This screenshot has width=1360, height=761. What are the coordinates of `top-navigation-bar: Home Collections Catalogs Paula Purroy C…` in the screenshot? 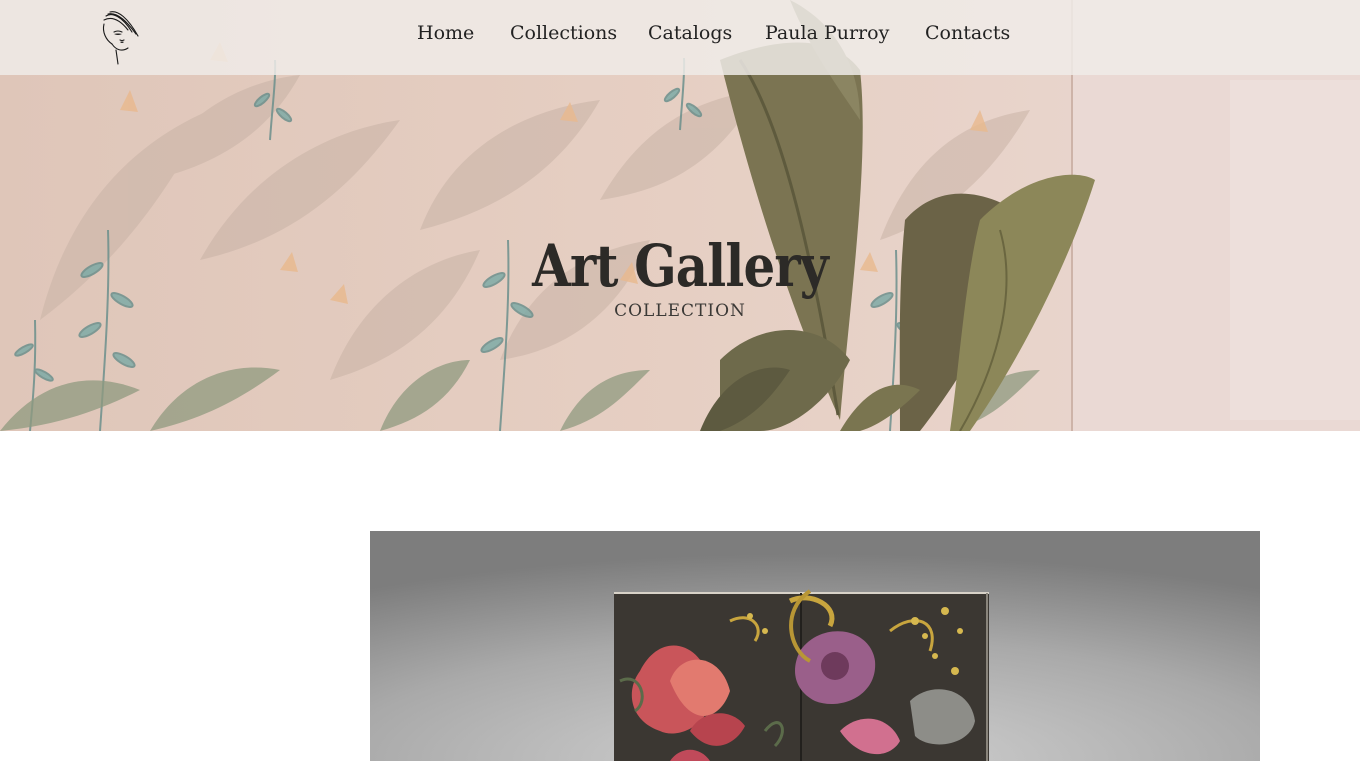 It's located at (680, 37).